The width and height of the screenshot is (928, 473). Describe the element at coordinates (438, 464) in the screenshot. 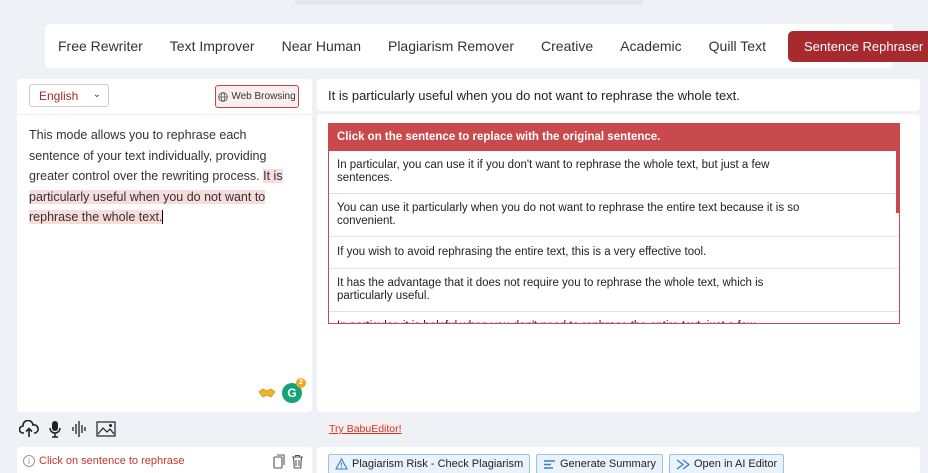

I see `check-plagiarism-label: Plagiarism Risk - Check Plagiarism` at that location.